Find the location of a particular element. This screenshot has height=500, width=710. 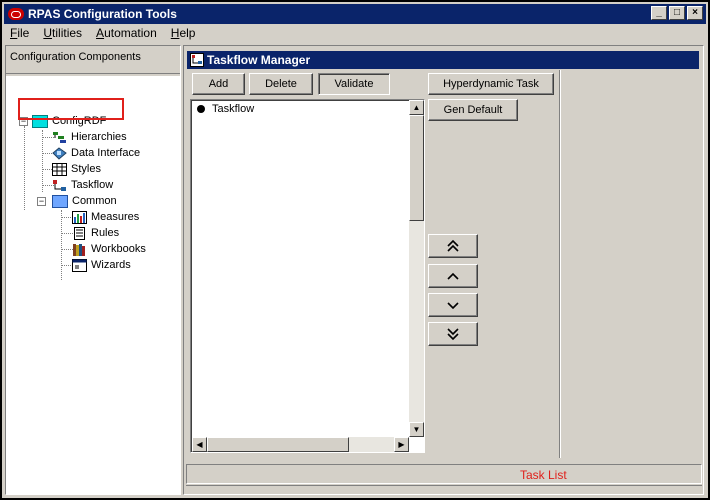

measures-chart-icon is located at coordinates (79, 217).